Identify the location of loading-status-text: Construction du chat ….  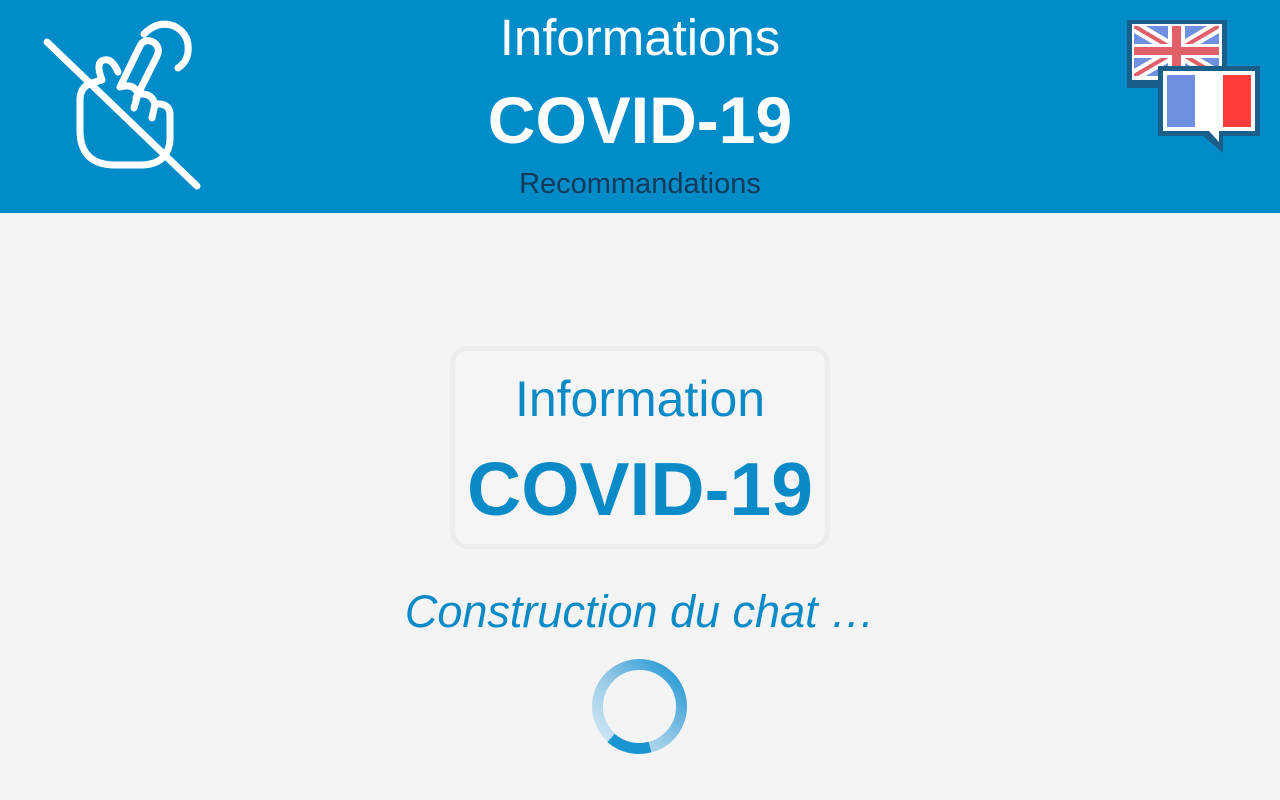
(640, 611).